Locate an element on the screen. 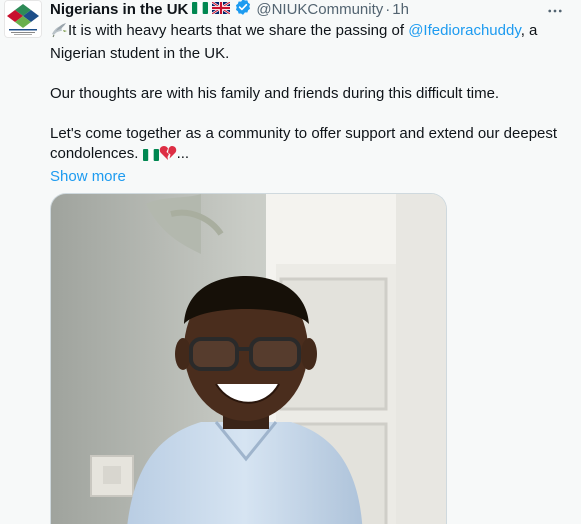  more-options-icon is located at coordinates (555, 11).